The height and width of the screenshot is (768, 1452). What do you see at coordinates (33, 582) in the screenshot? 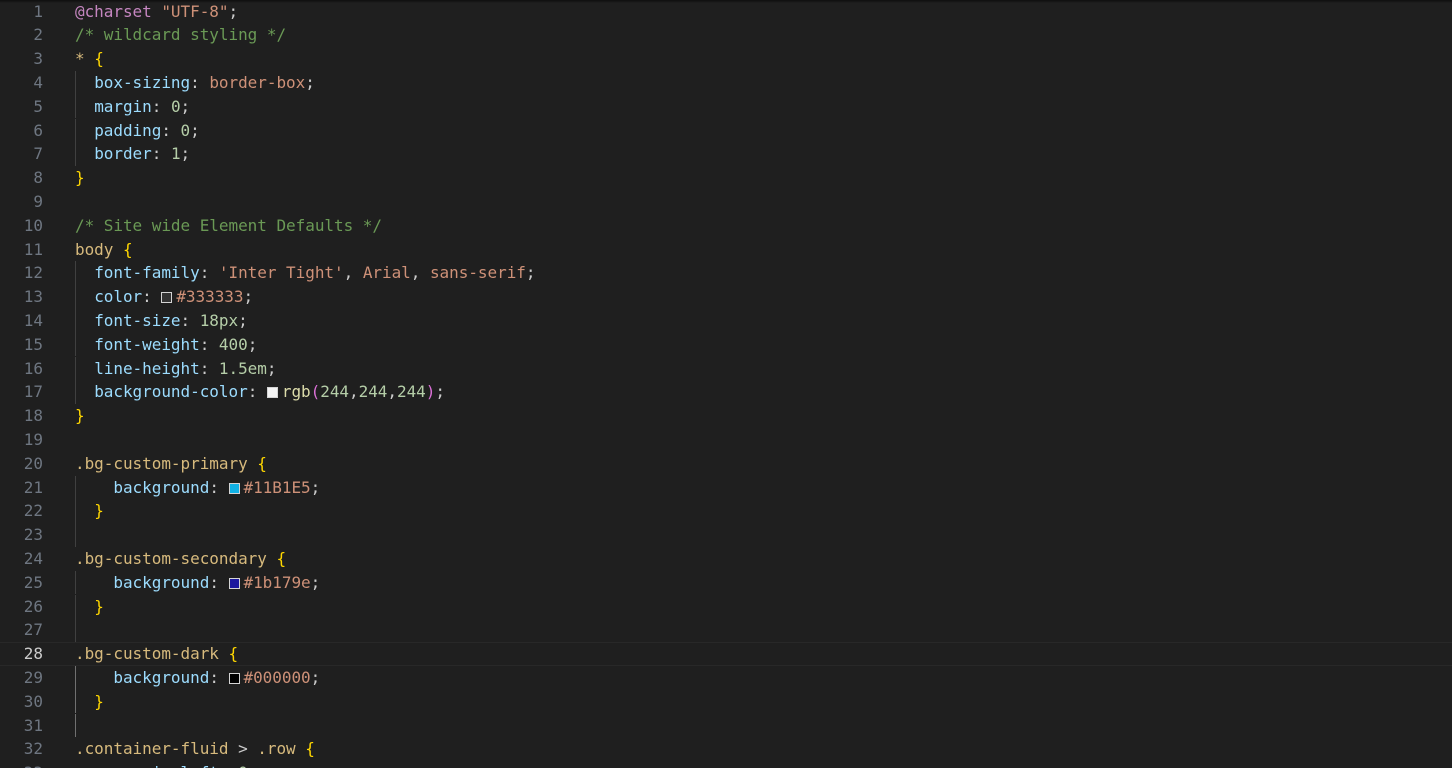
I see `line-number: 25` at bounding box center [33, 582].